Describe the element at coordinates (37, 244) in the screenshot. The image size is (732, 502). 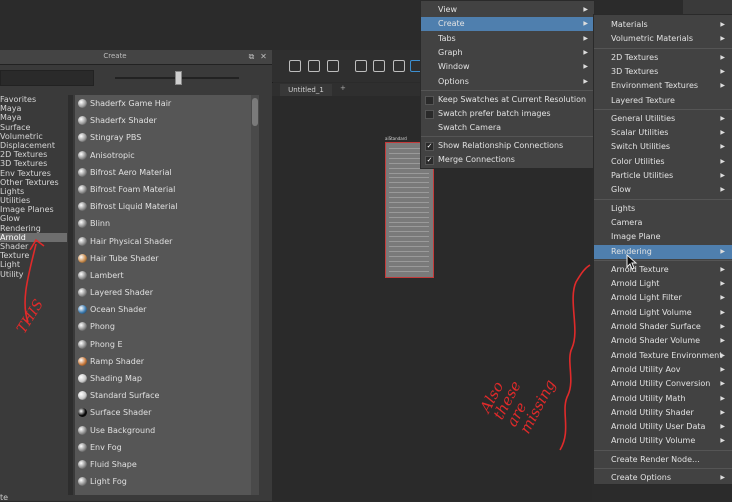
I see `arrow-head` at that location.